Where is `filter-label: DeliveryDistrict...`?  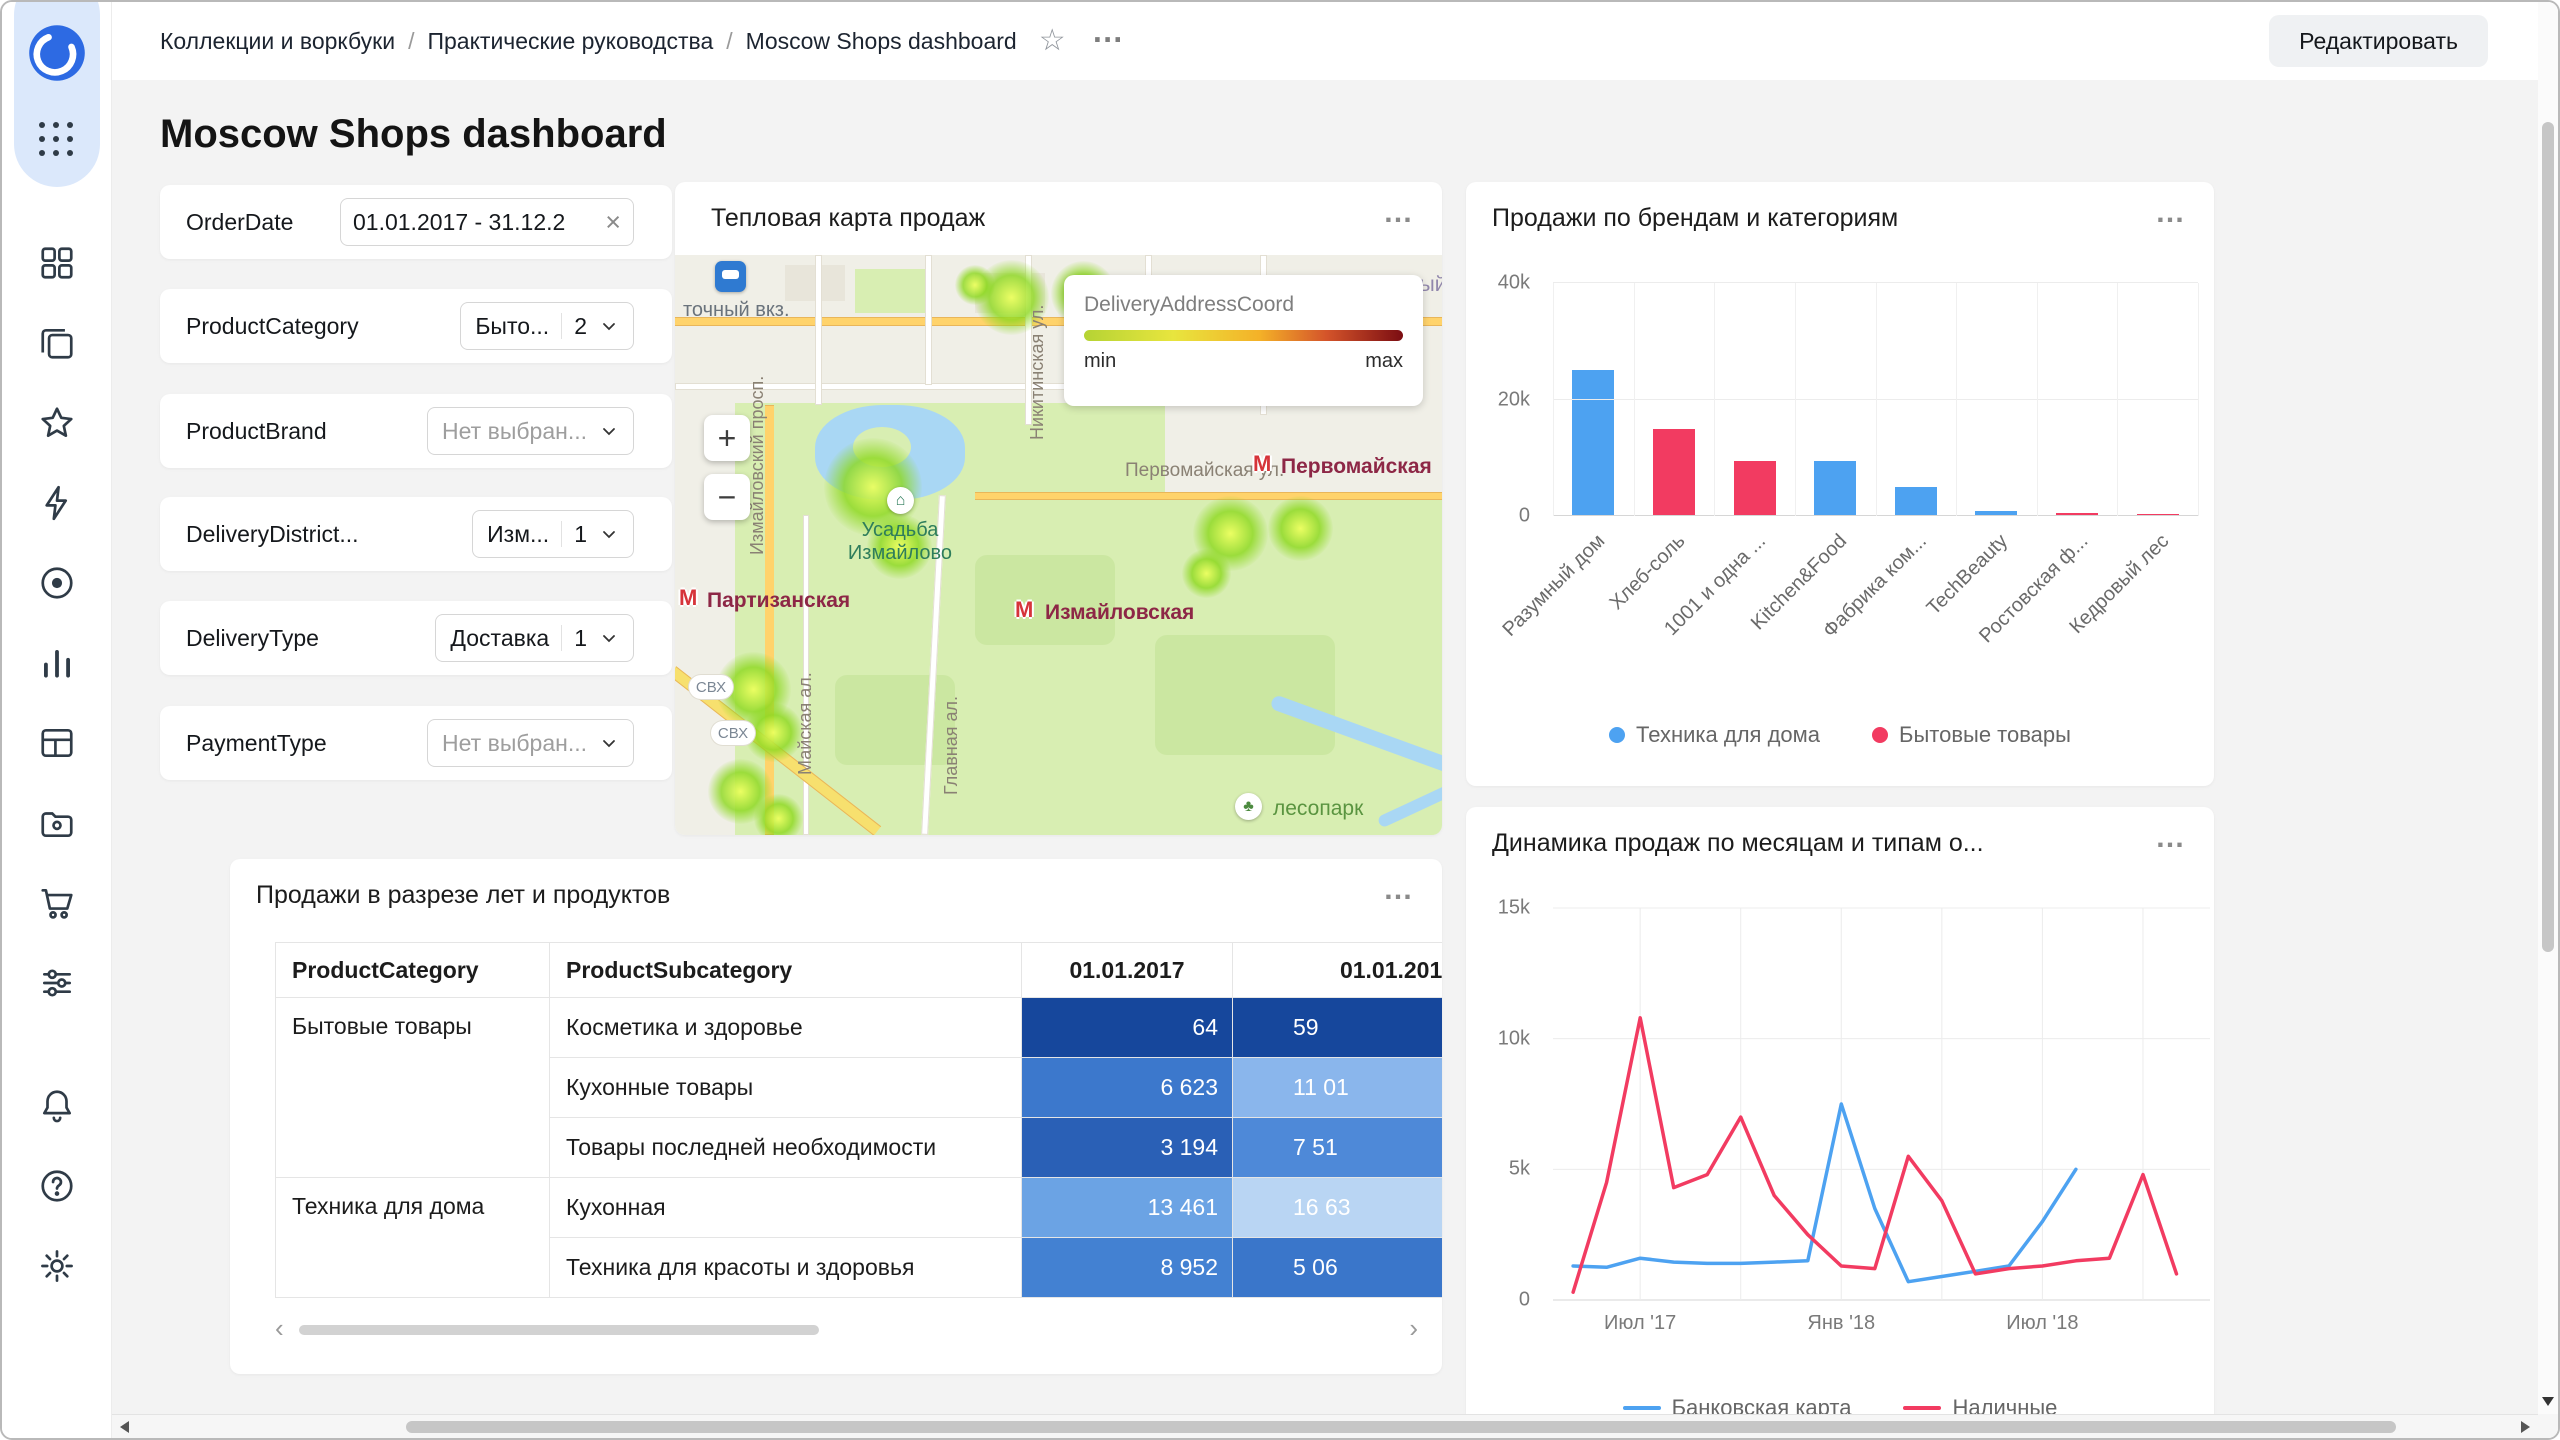
filter-label: DeliveryDistrict... is located at coordinates (272, 533).